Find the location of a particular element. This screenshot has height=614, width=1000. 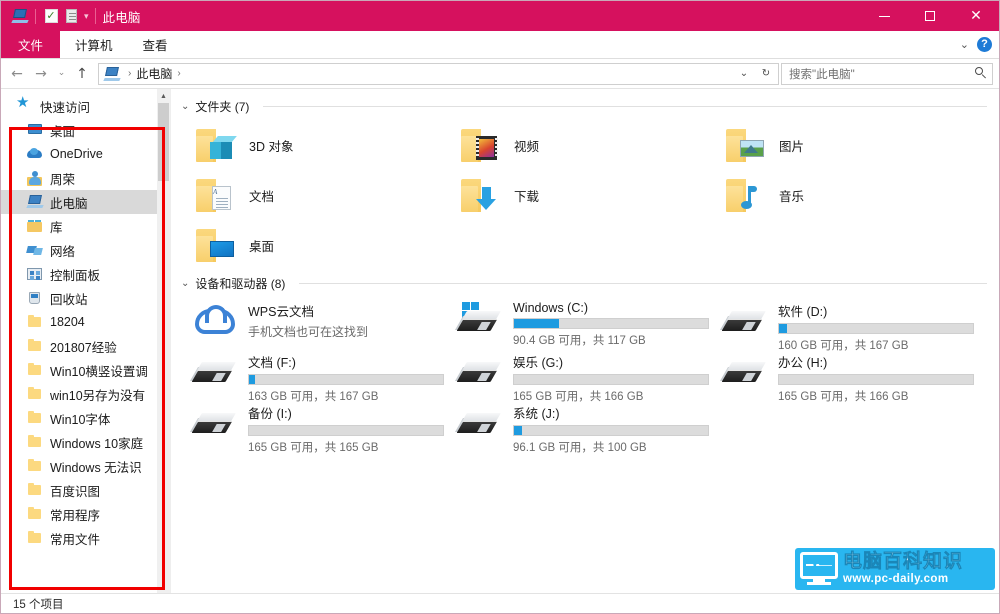

folders-group-label: 文件夹 (7) is located at coordinates (222, 107).